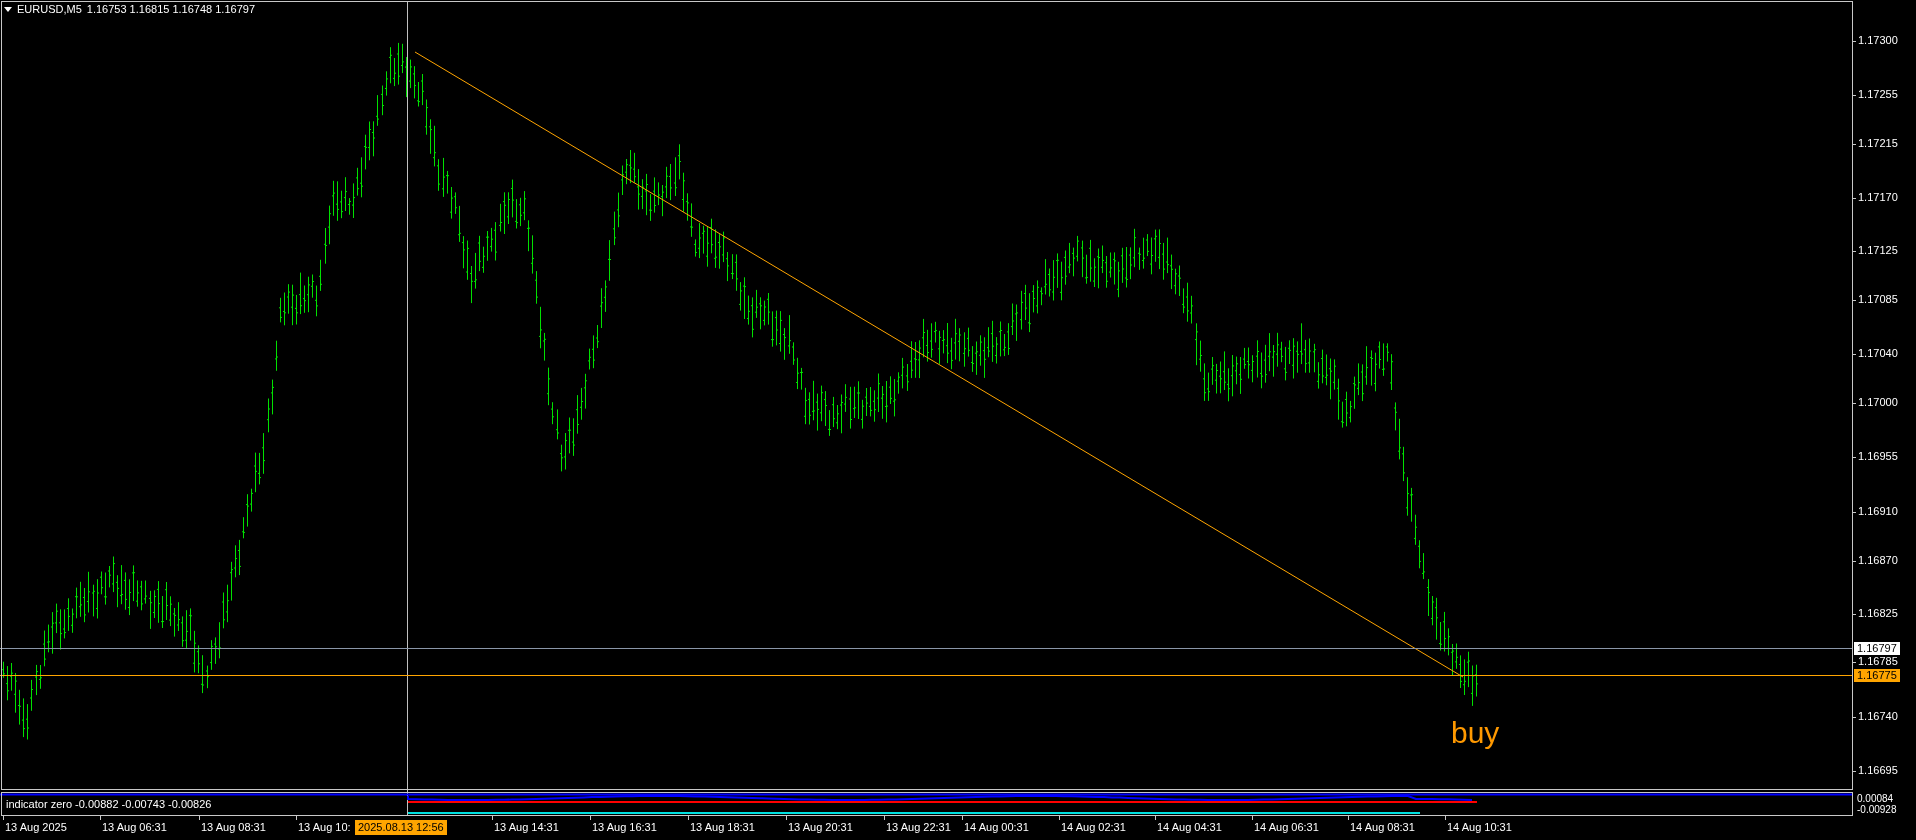 The width and height of the screenshot is (1916, 840). I want to click on time-label: 13 Aug 14:31, so click(526, 827).